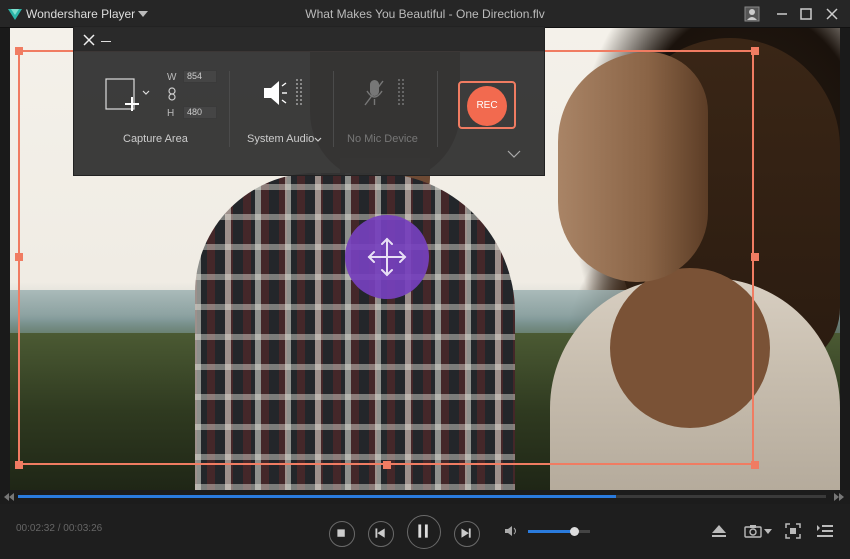 This screenshot has height=559, width=850. I want to click on player-controls: 00:02:32 / 00:03:26, so click(425, 531).